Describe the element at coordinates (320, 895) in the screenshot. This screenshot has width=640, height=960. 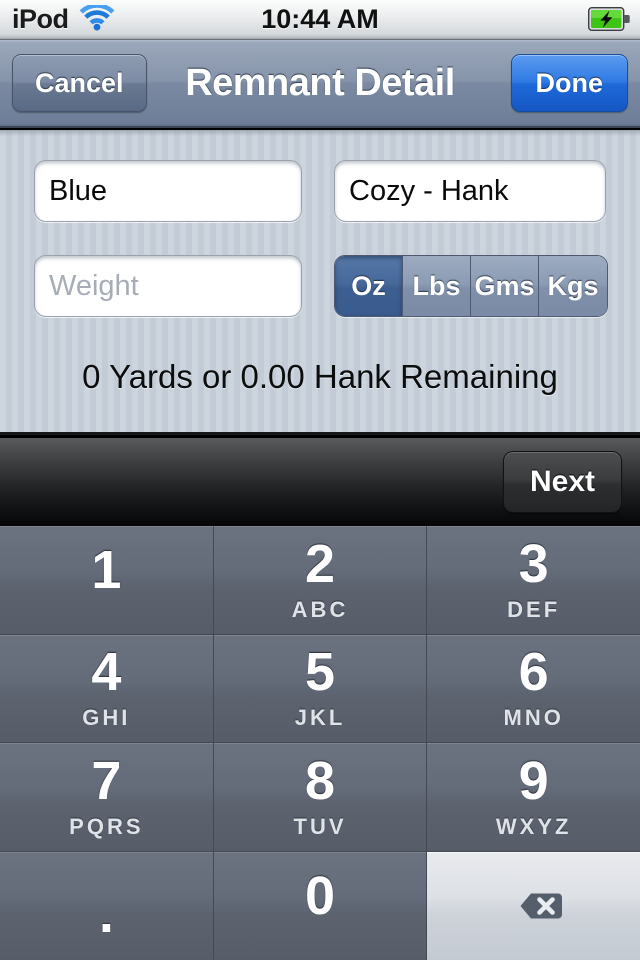
I see `key-digit: 0` at that location.